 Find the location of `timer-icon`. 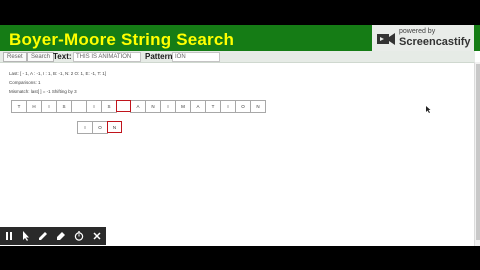

timer-icon is located at coordinates (79, 236).